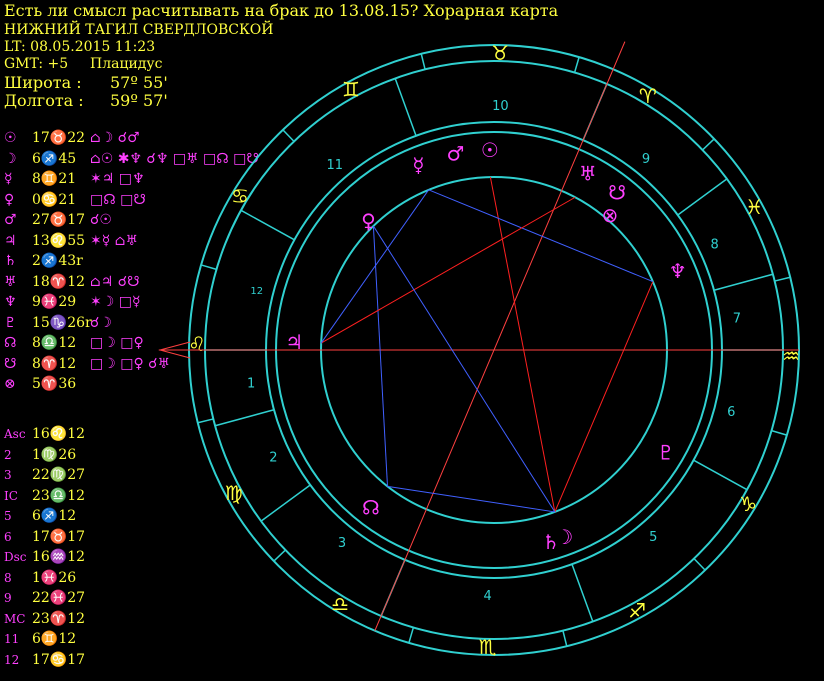  Describe the element at coordinates (240, 196) in the screenshot. I see `cancer-sign-icon: ♋` at that location.